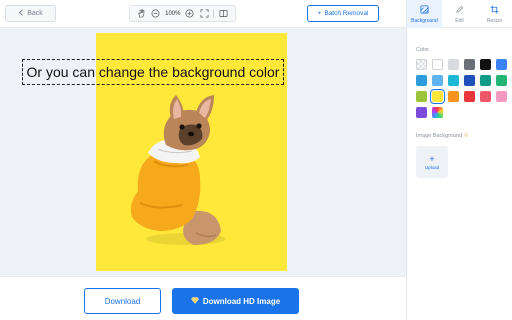 The width and height of the screenshot is (512, 320). I want to click on color-swatch-cyan, so click(453, 80).